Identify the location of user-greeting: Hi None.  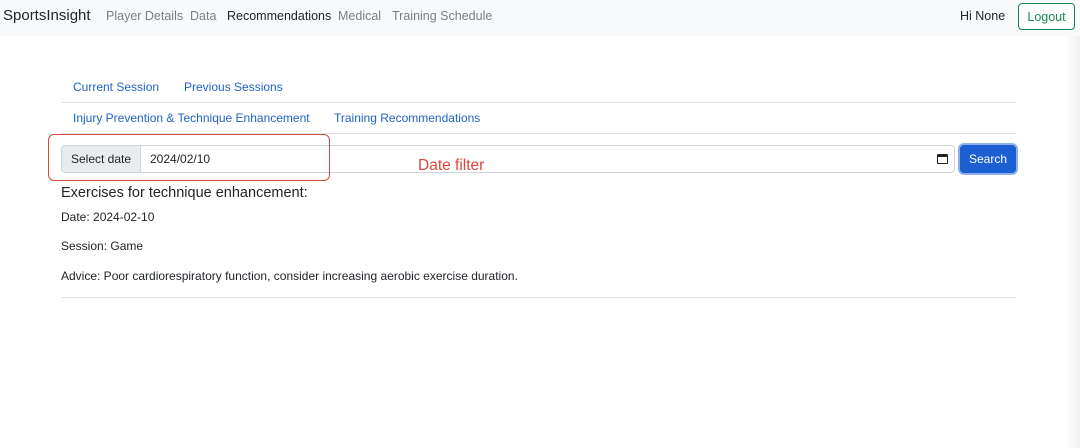
(983, 16).